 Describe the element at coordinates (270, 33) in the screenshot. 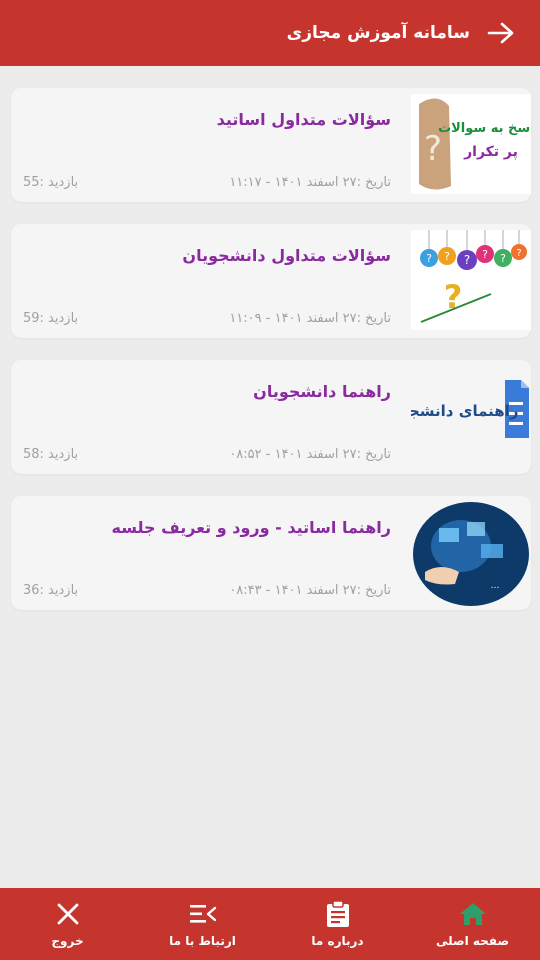

I see `app-bar: سامانه آموزش مجازی` at that location.